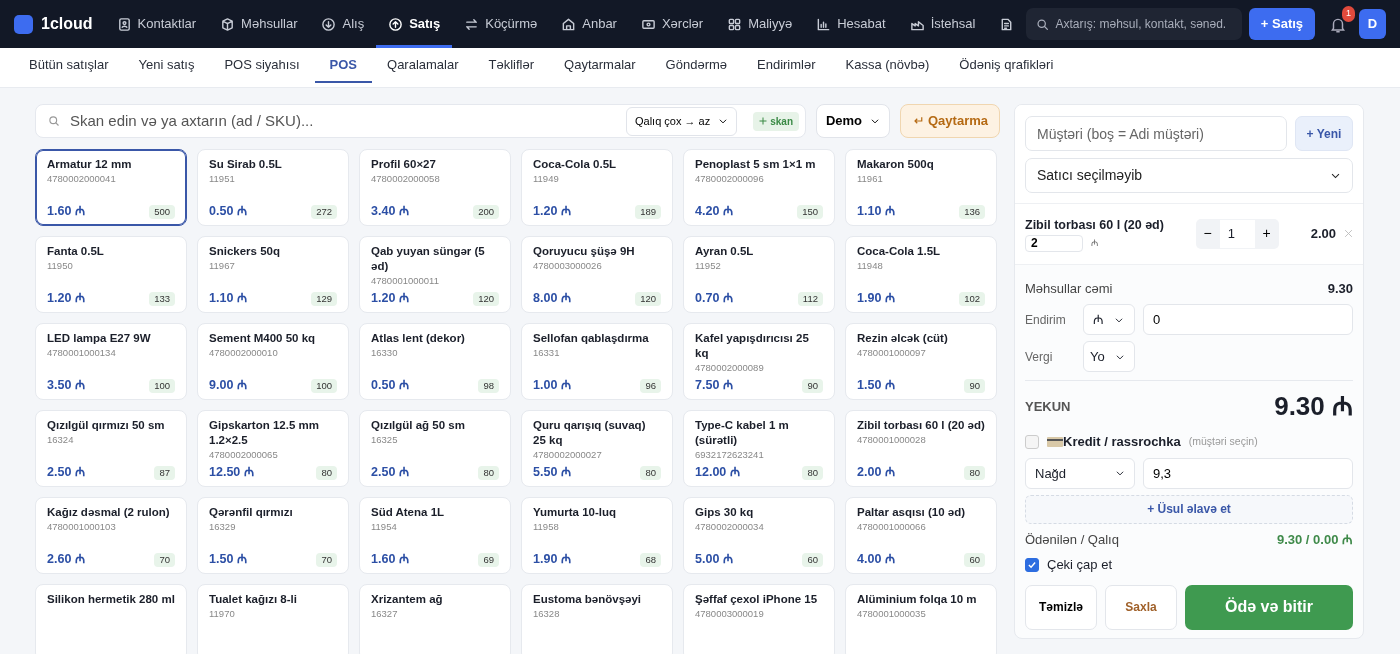 Image resolution: width=1400 pixels, height=654 pixels. What do you see at coordinates (111, 535) in the screenshot?
I see `product-card: Kağız dəsmal (2 rulon) 4780001000103 2.60 ₼ 70` at bounding box center [111, 535].